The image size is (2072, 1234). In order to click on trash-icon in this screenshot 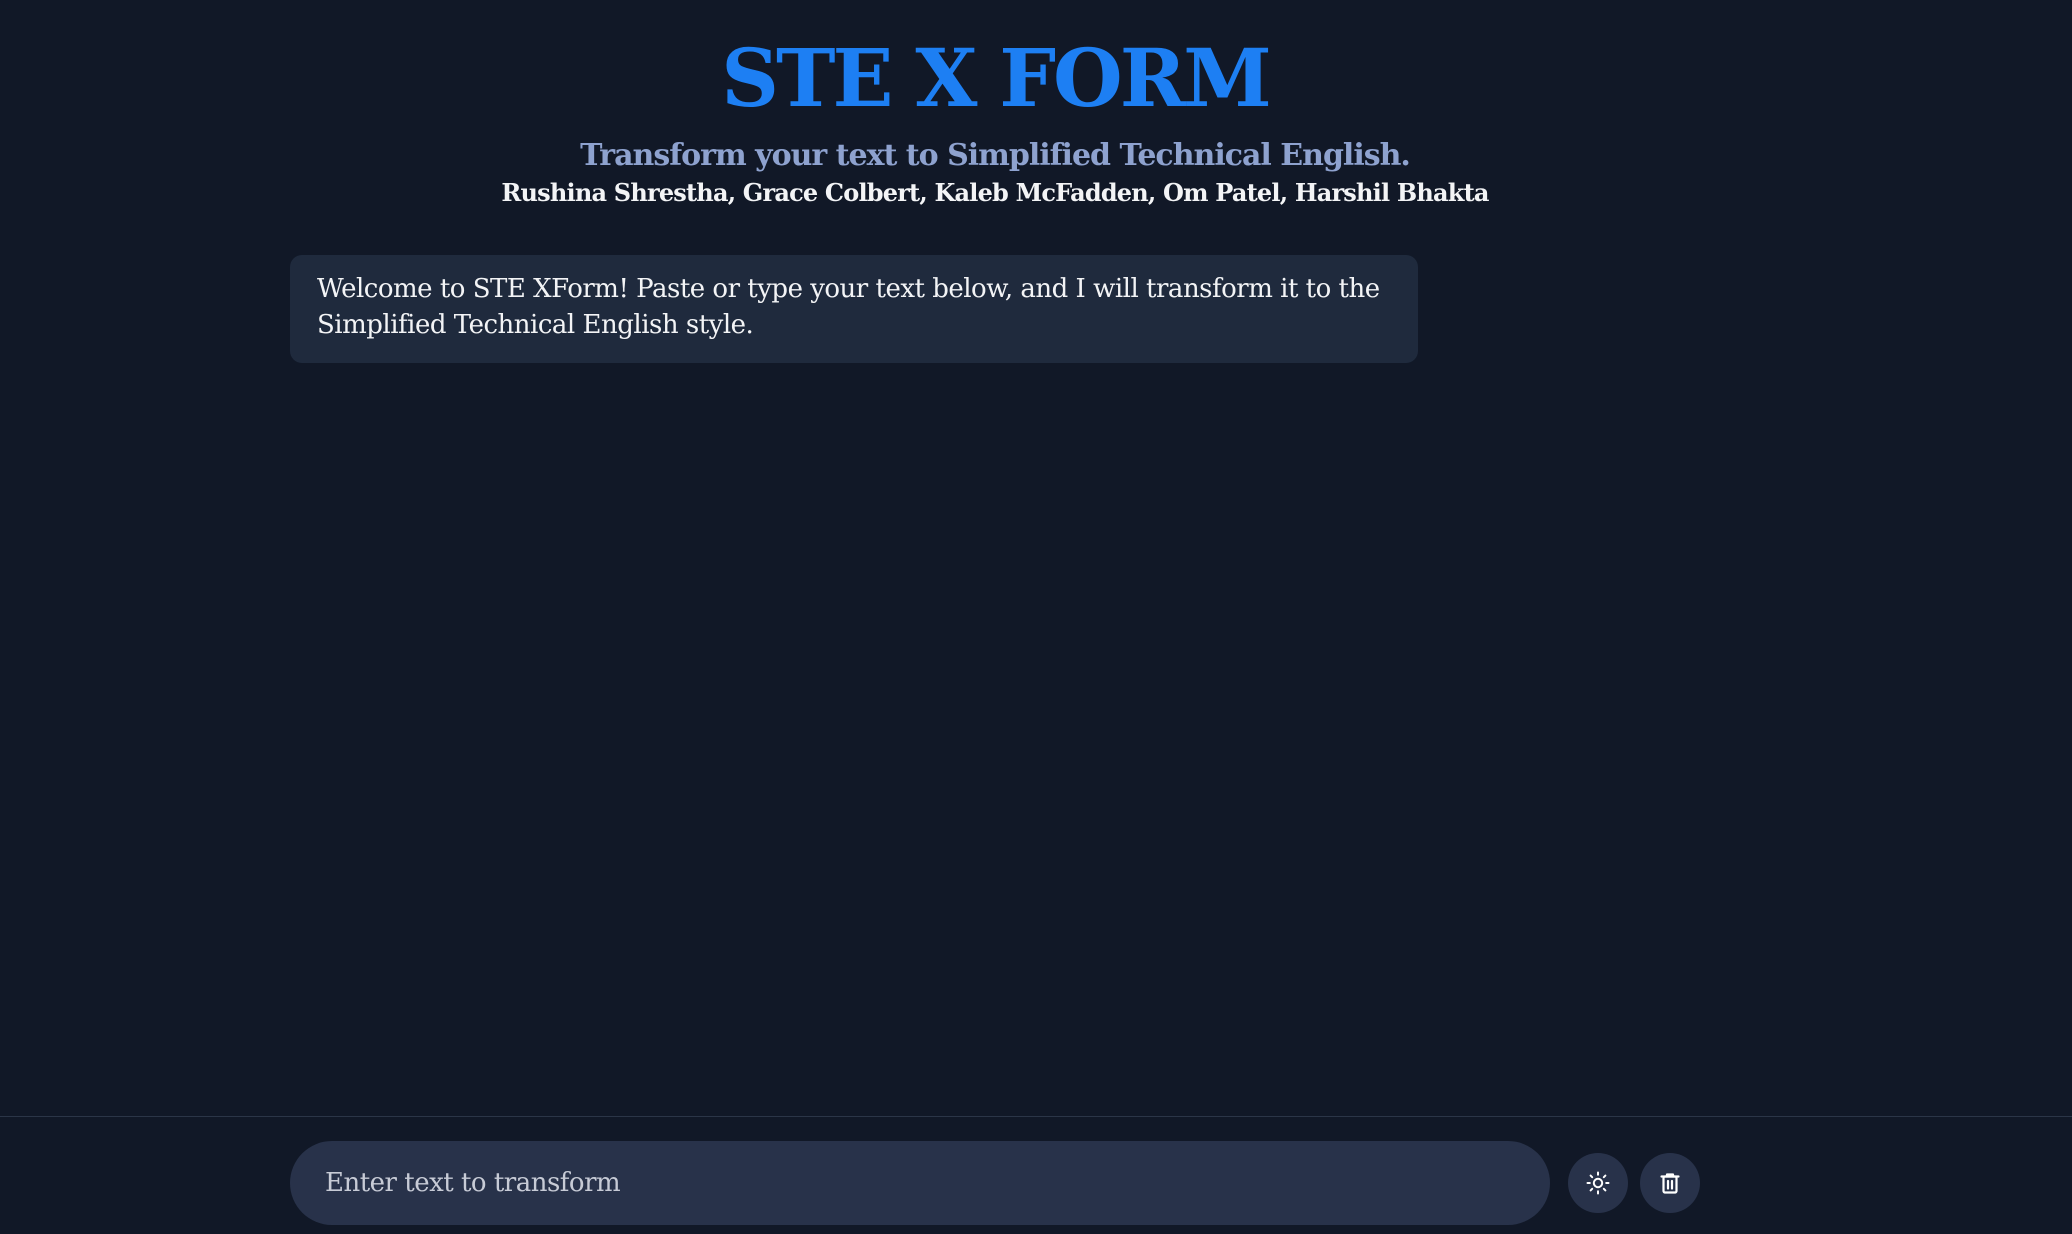, I will do `click(1670, 1183)`.